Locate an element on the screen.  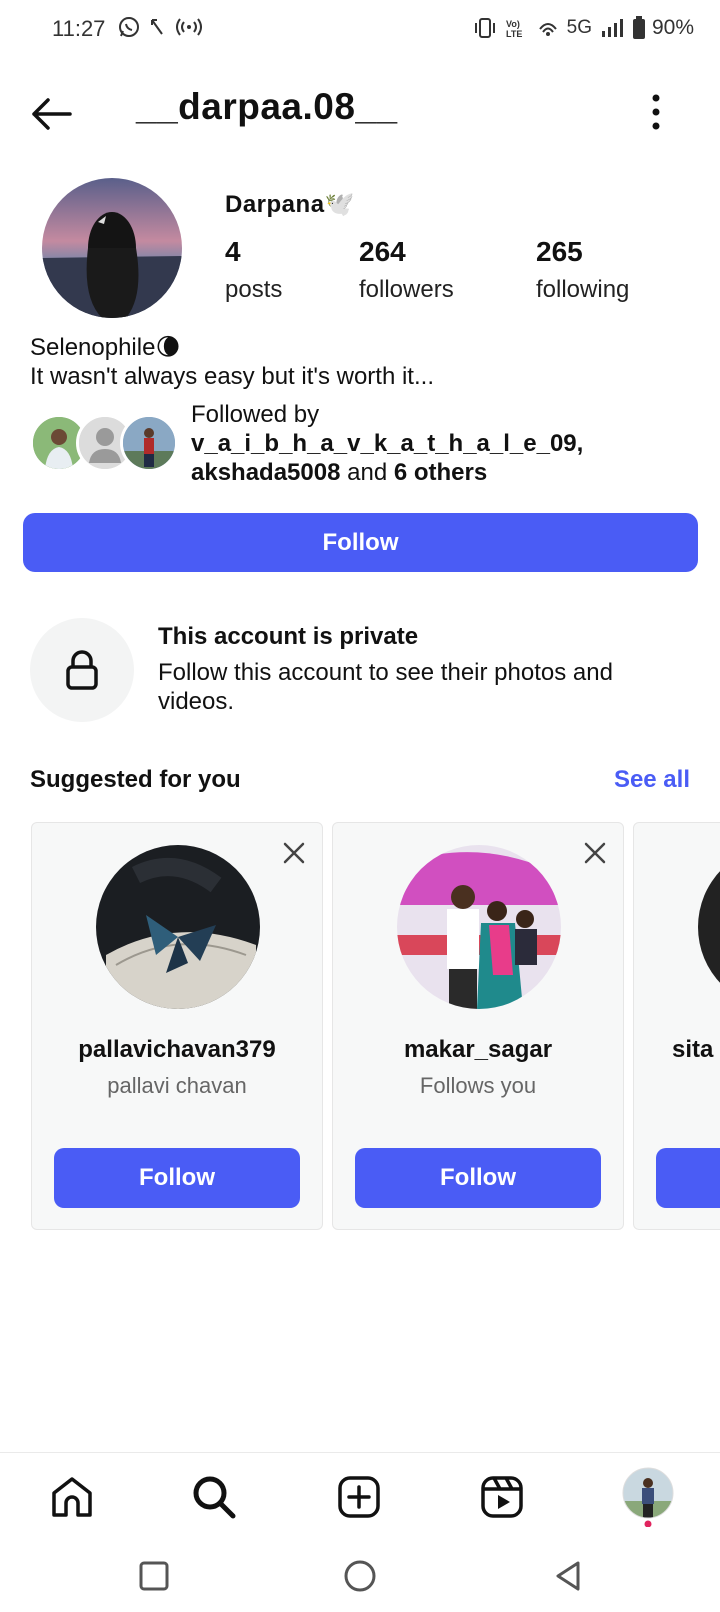
missed-call-icon is located at coordinates (157, 27).